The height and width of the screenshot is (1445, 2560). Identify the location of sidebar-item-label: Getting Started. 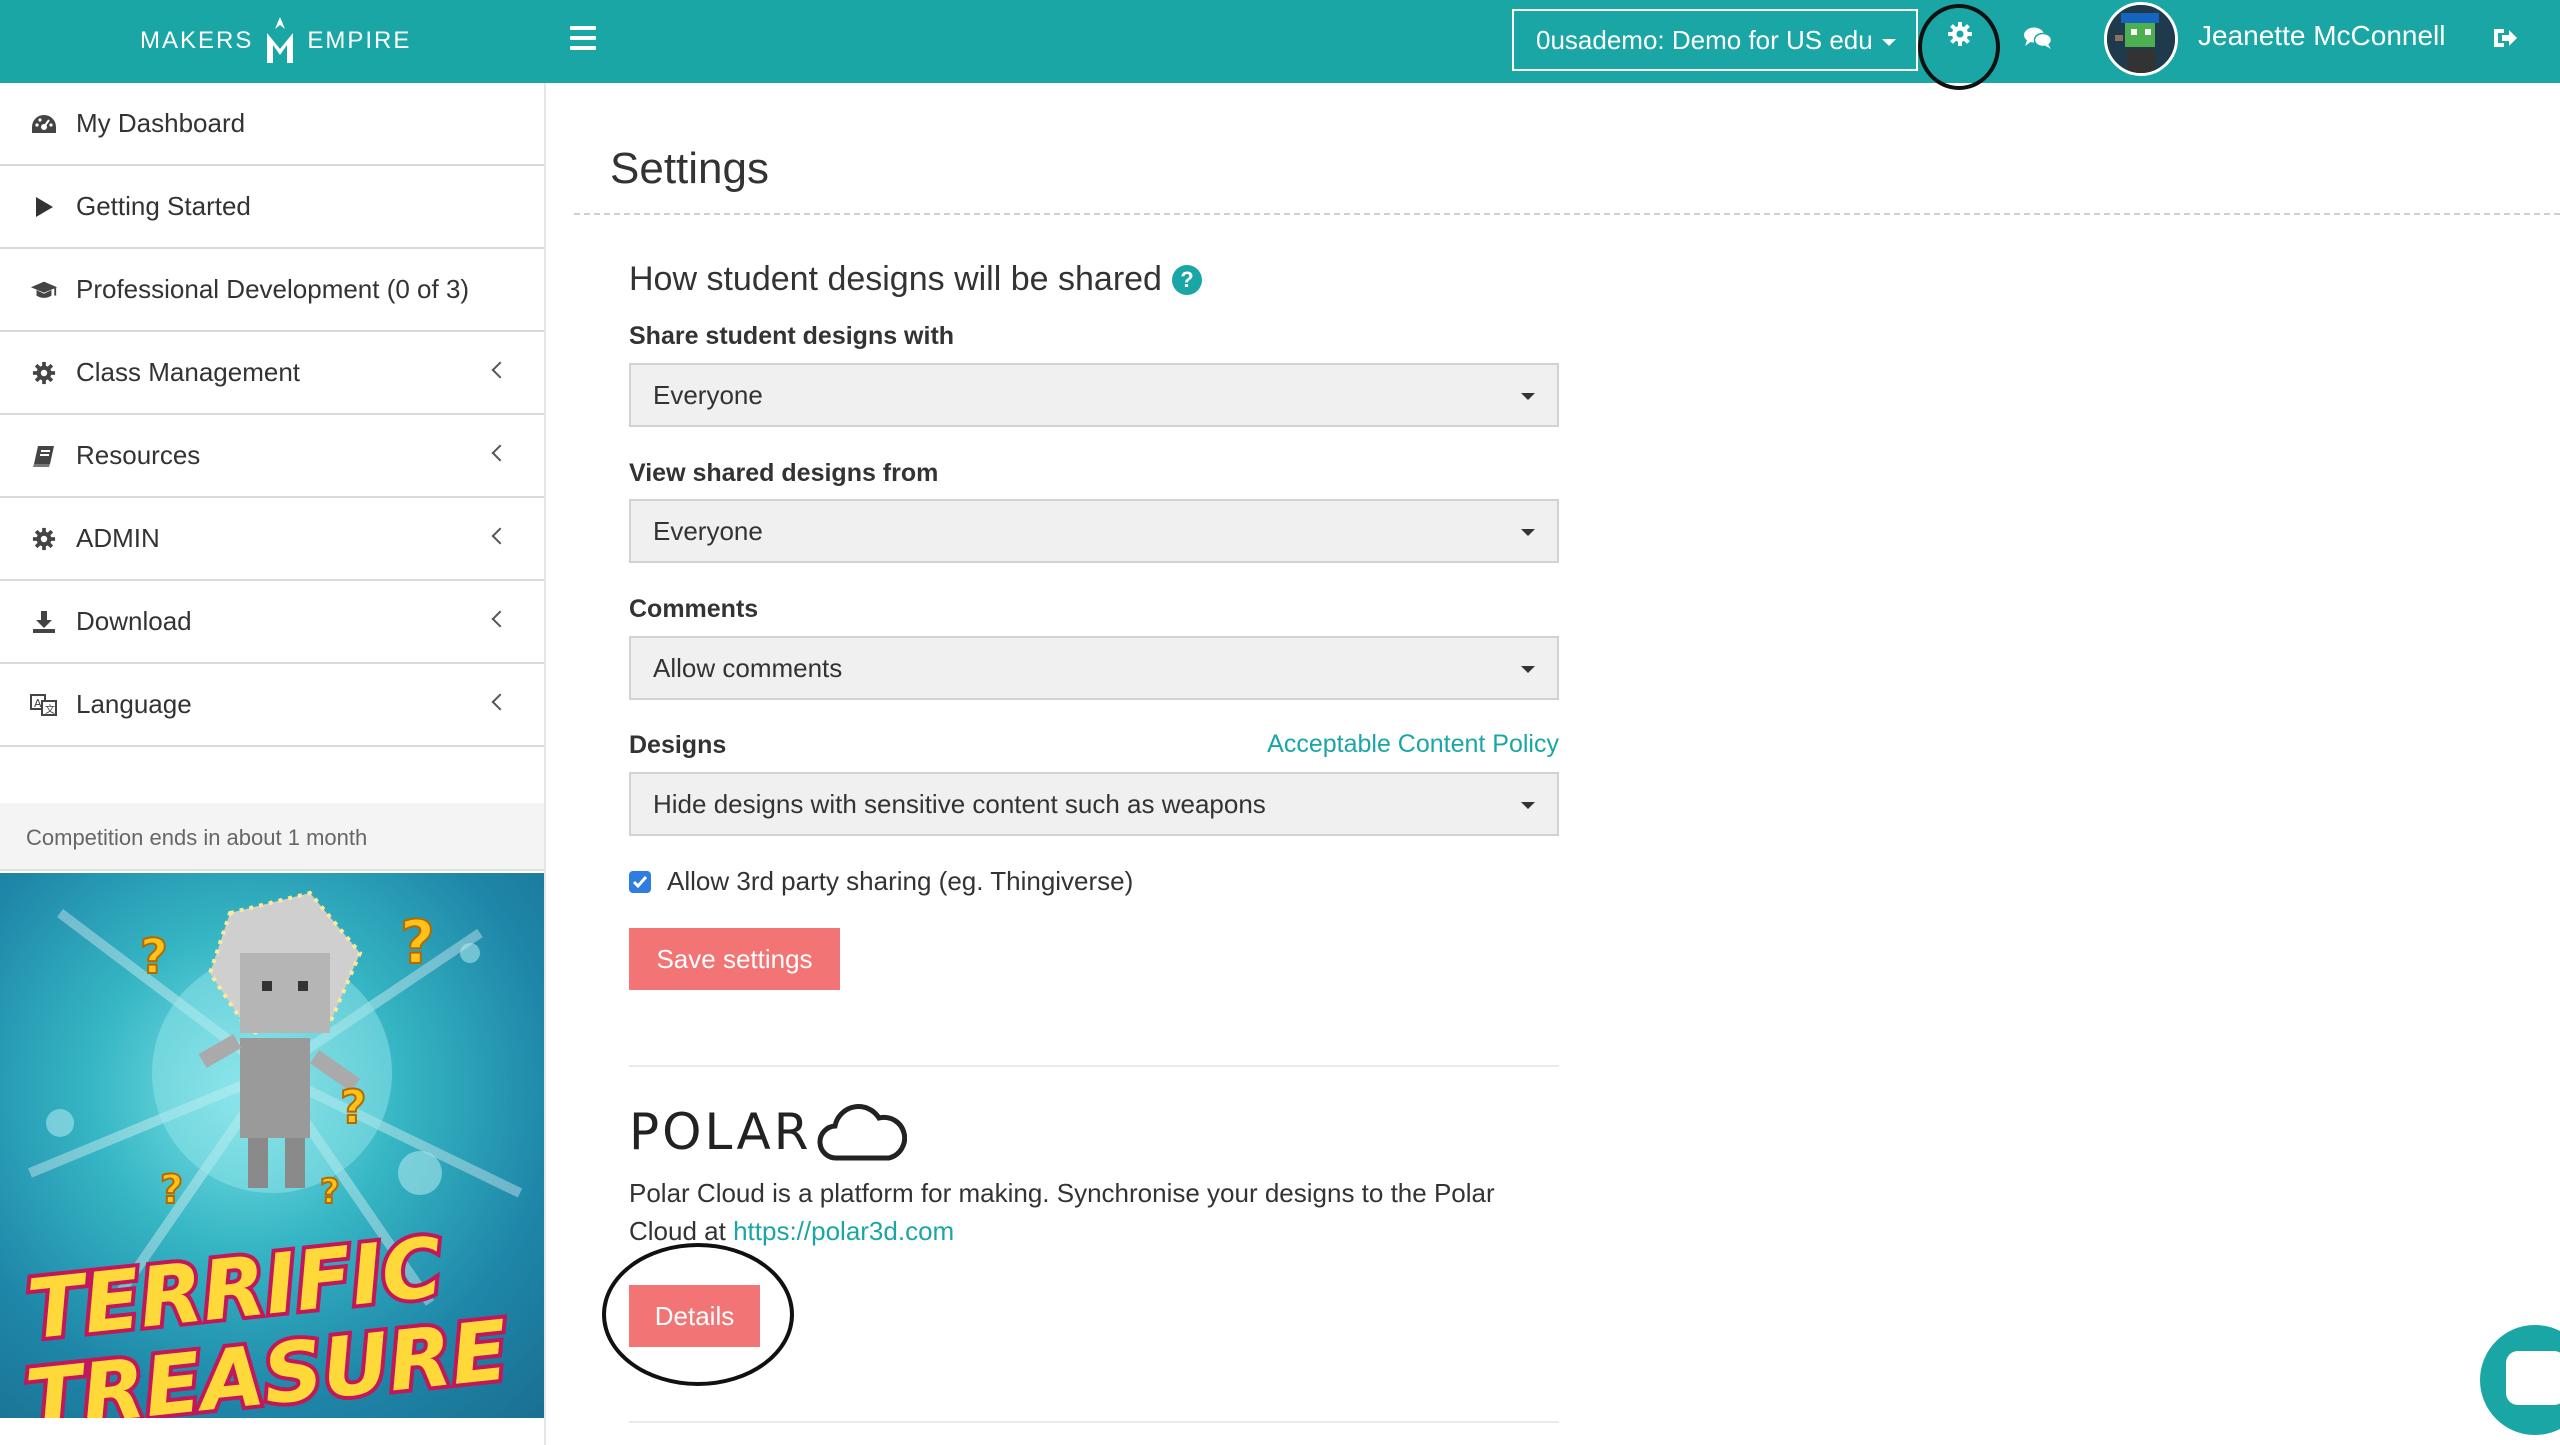
(163, 206).